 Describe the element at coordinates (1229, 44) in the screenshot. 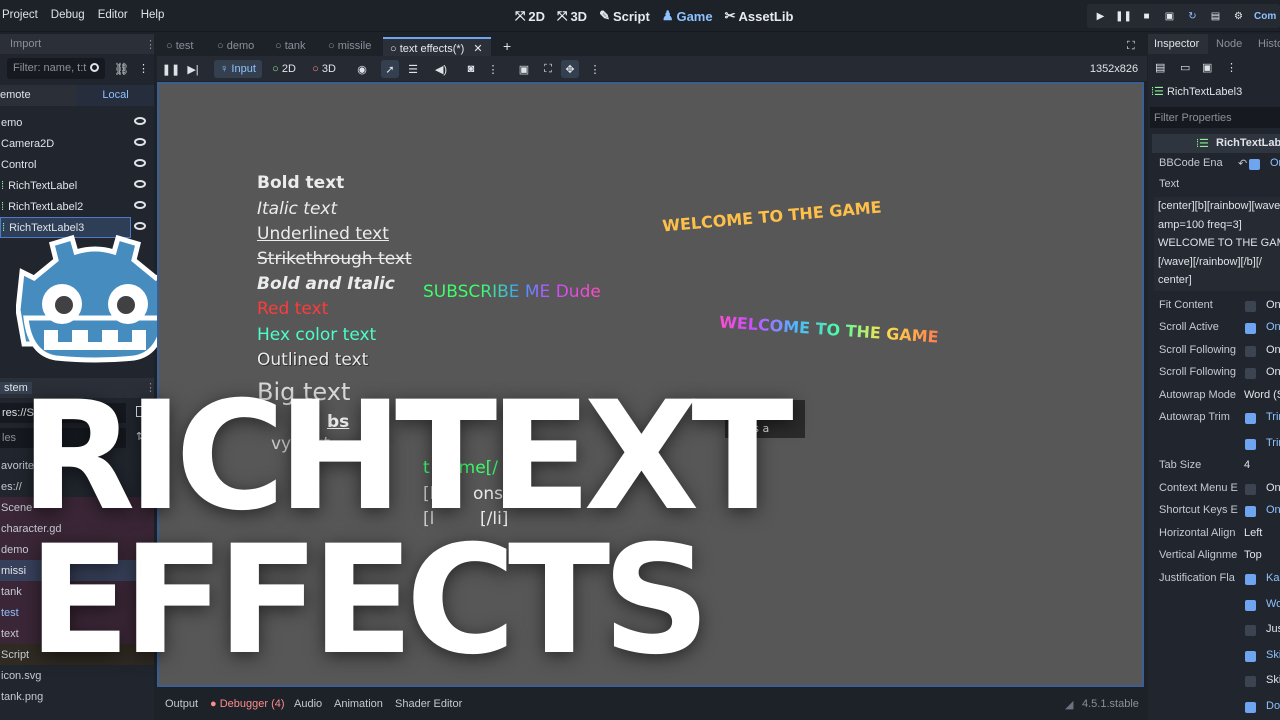

I see `node-tab: Node` at that location.